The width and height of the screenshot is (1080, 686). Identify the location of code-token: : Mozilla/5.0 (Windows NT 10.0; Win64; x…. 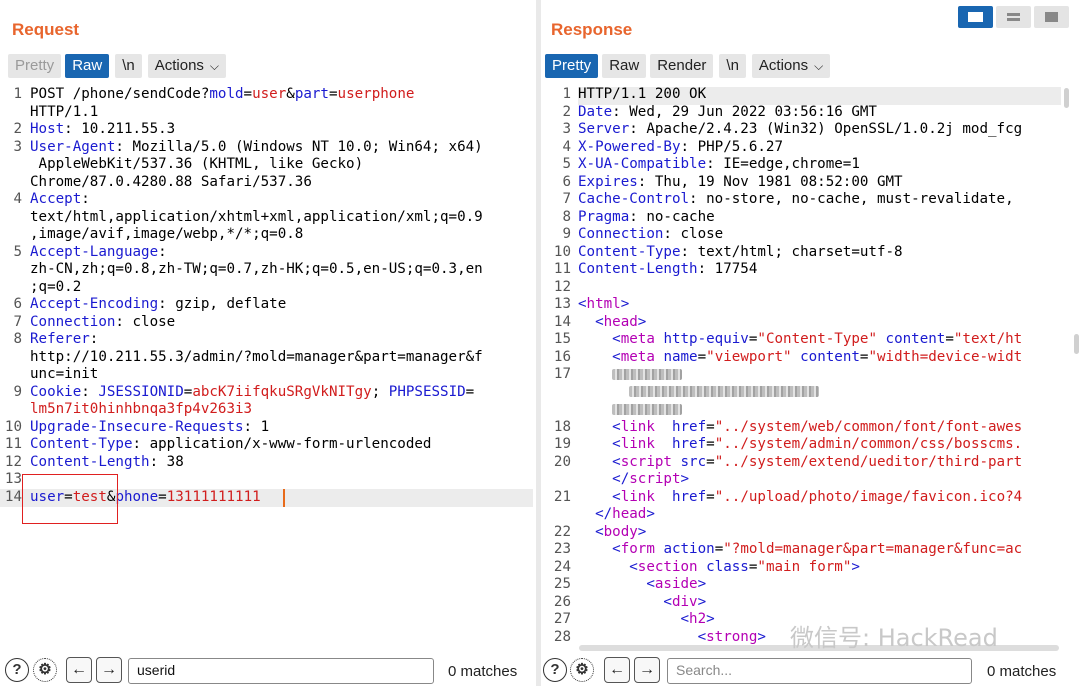
(299, 146).